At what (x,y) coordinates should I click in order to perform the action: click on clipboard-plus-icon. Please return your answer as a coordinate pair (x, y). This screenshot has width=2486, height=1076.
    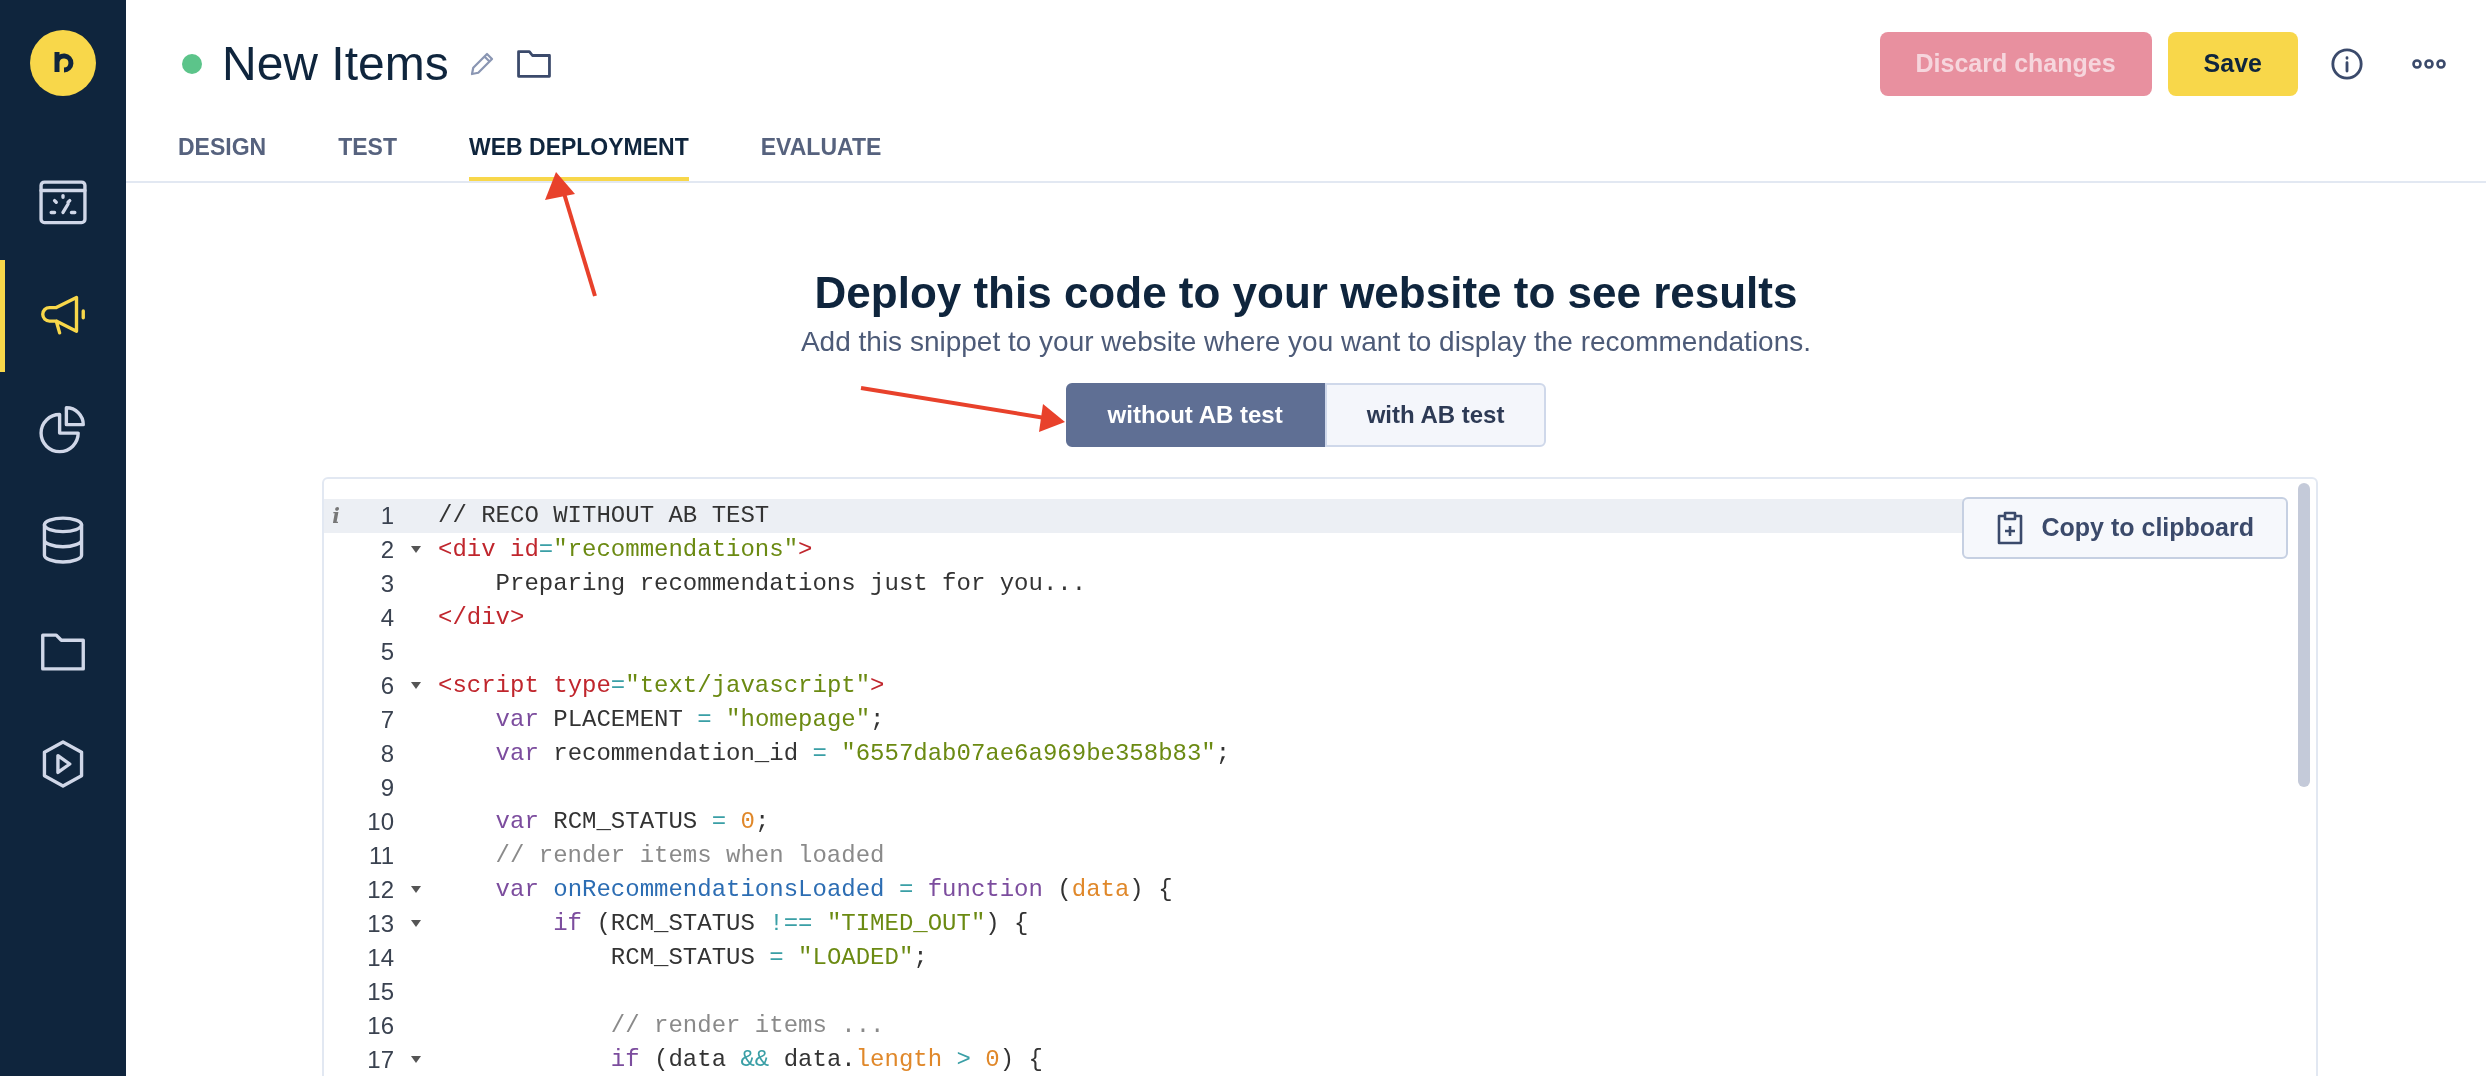
    Looking at the image, I should click on (2009, 527).